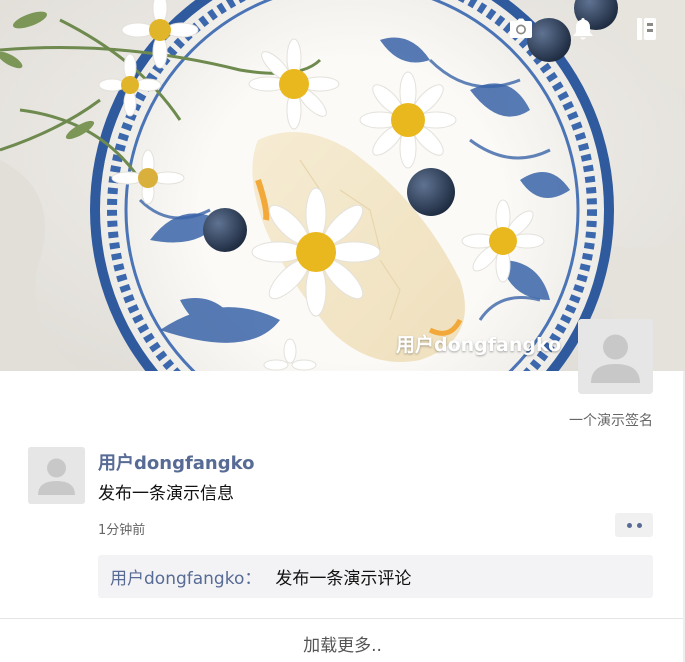  Describe the element at coordinates (166, 494) in the screenshot. I see `post-content: 发布一条演示信息` at that location.